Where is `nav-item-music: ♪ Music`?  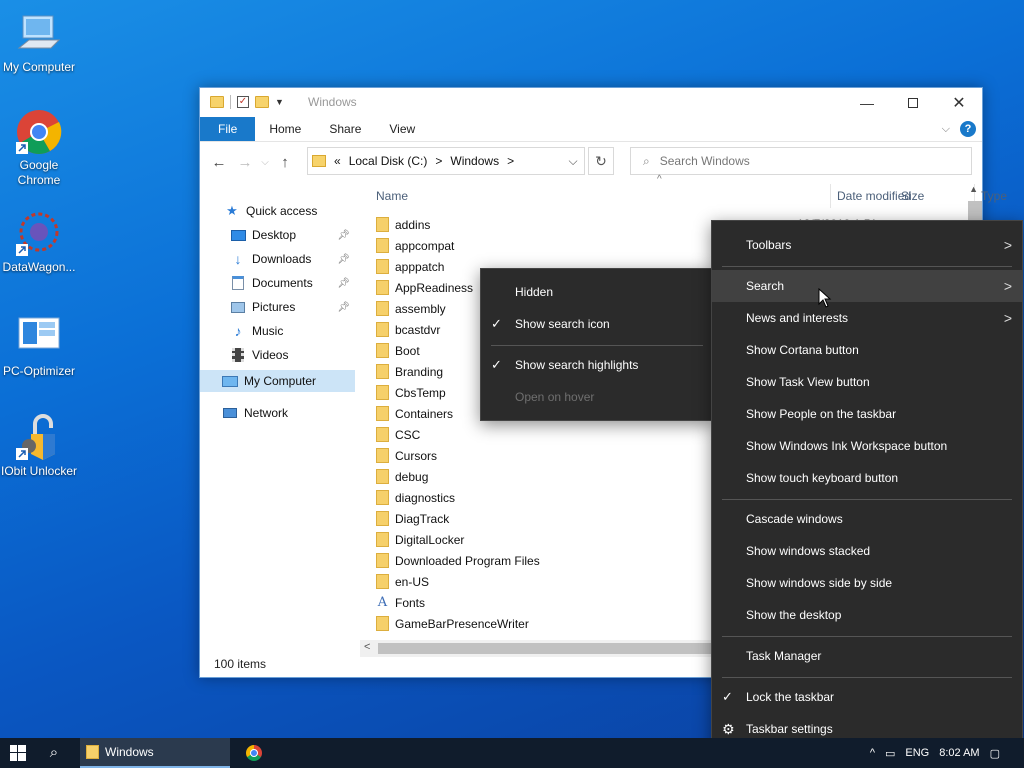
nav-item-music: ♪ Music is located at coordinates (292, 331).